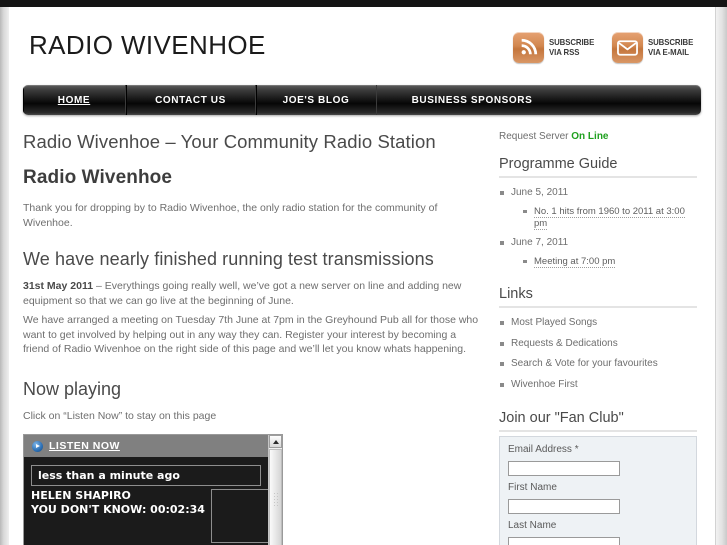 Image resolution: width=727 pixels, height=545 pixels. What do you see at coordinates (544, 384) in the screenshot?
I see `link-wivenhoe-first: Wivenhoe First` at bounding box center [544, 384].